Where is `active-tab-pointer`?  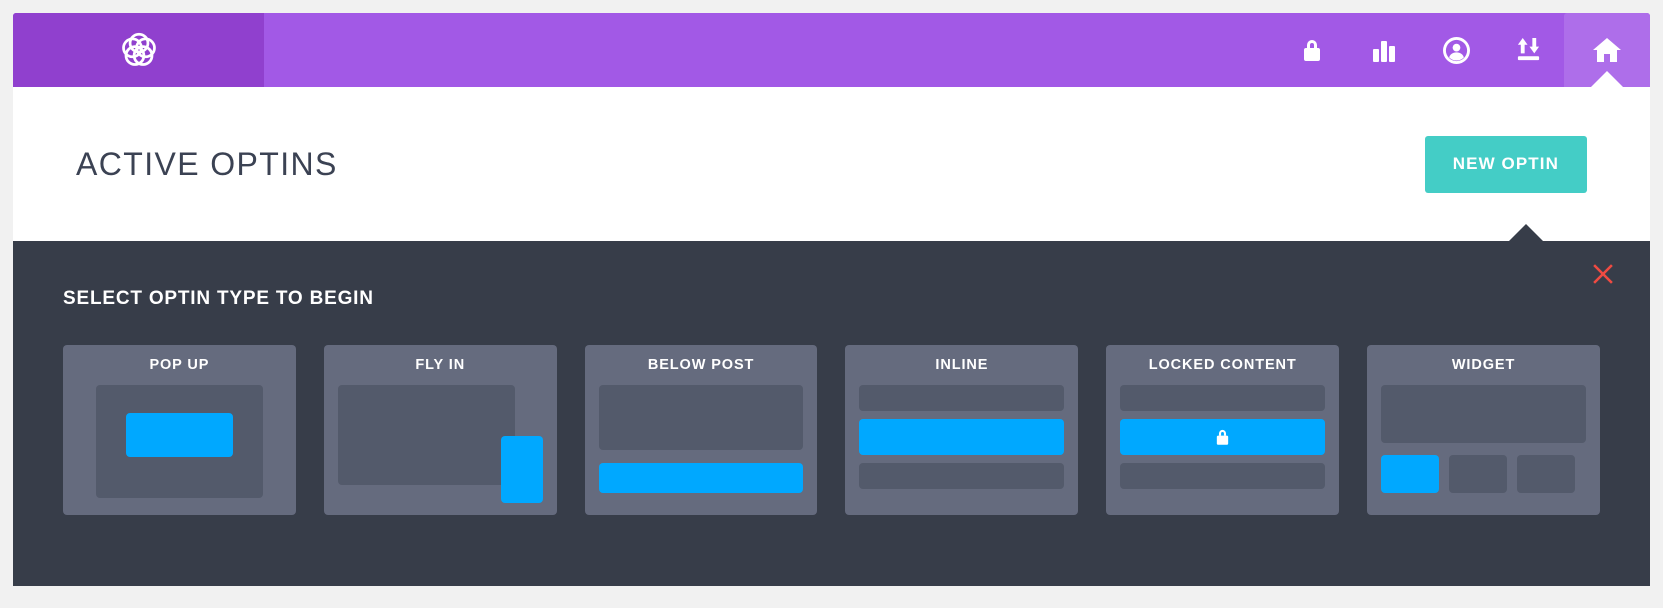 active-tab-pointer is located at coordinates (1607, 79).